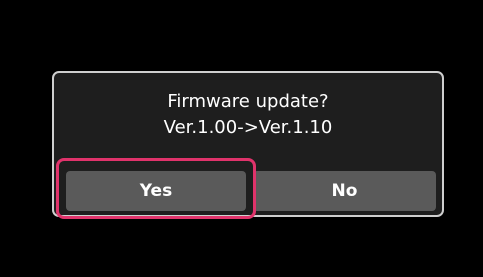  What do you see at coordinates (248, 127) in the screenshot?
I see `dialog-message-version: Ver.1.00->Ver.1.10` at bounding box center [248, 127].